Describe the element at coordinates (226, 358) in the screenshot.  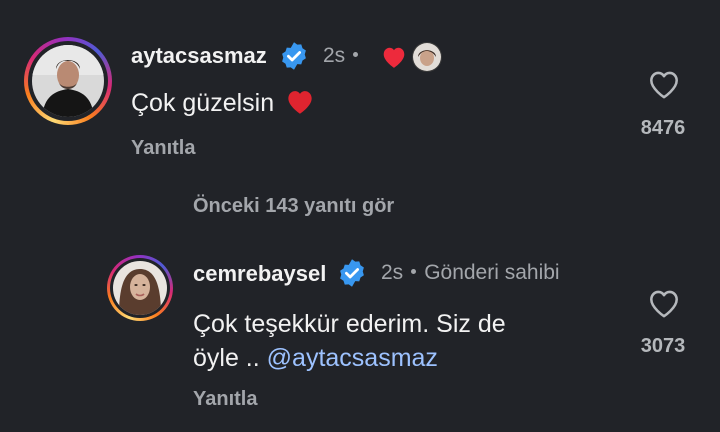
I see `reply-text-prefix: öyle ..` at that location.